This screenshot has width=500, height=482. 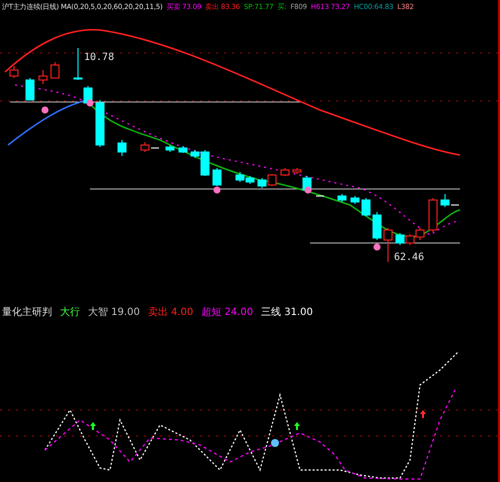 What do you see at coordinates (227, 312) in the screenshot?
I see `indicator-reading: 超短 24.00` at bounding box center [227, 312].